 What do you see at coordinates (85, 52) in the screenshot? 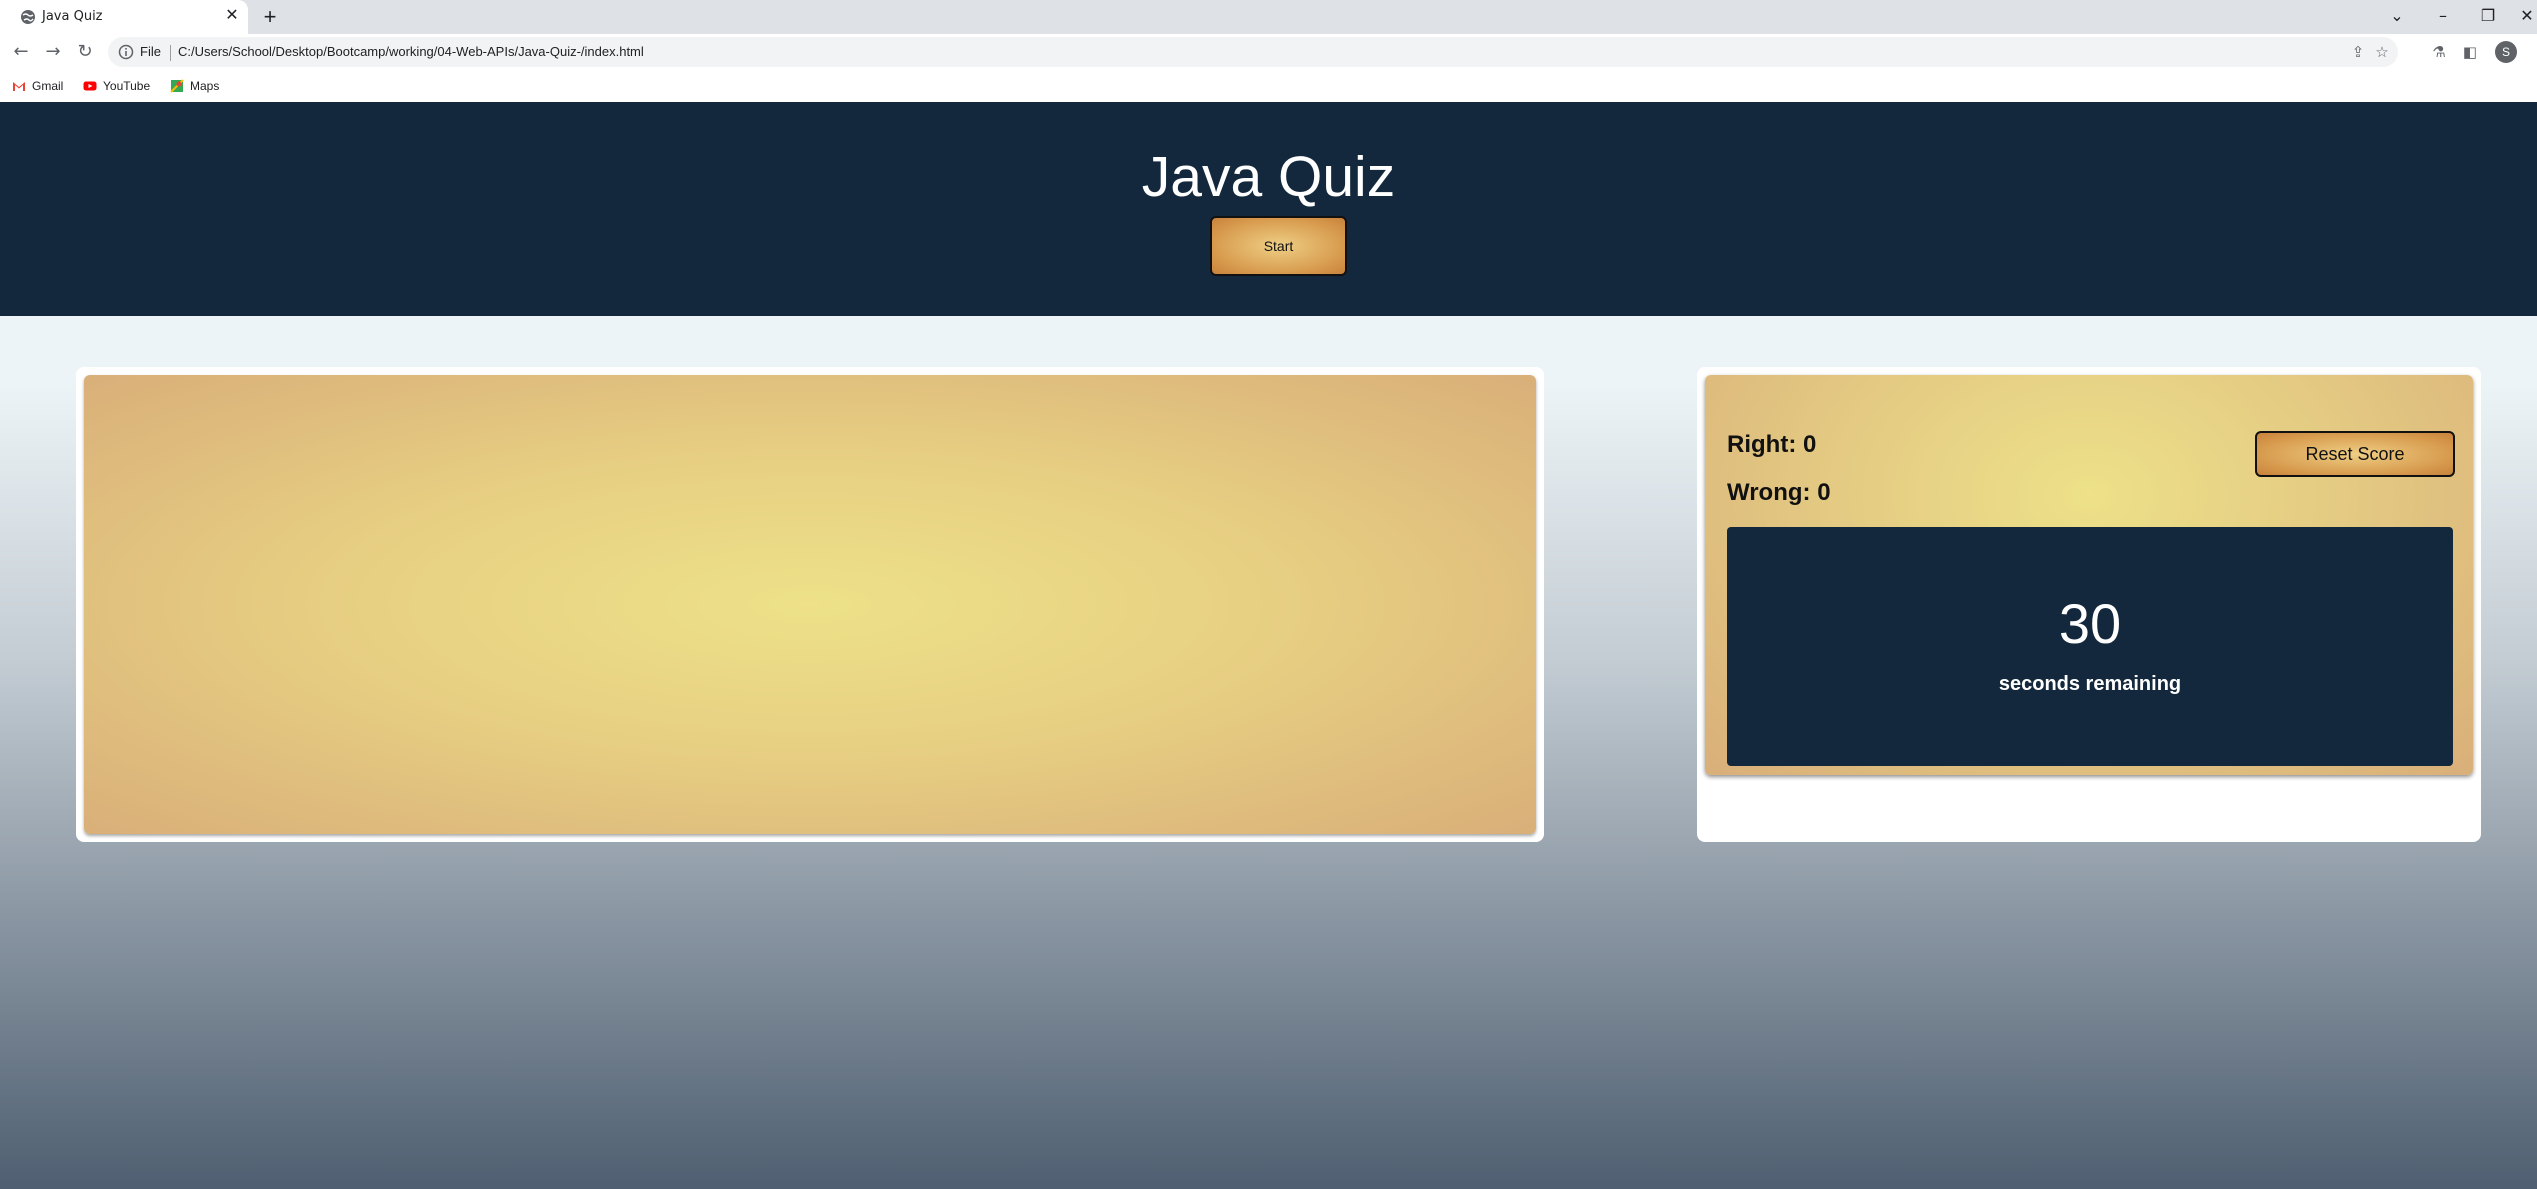
I see `reload-icon: ↻` at bounding box center [85, 52].